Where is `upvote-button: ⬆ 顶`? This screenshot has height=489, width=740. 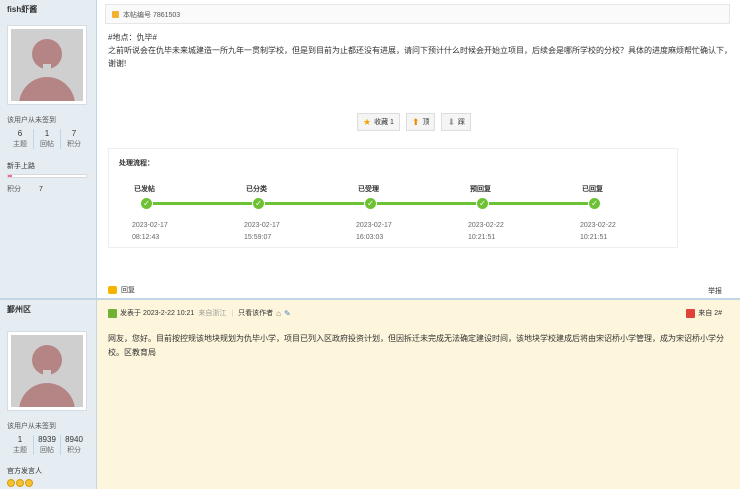 upvote-button: ⬆ 顶 is located at coordinates (420, 122).